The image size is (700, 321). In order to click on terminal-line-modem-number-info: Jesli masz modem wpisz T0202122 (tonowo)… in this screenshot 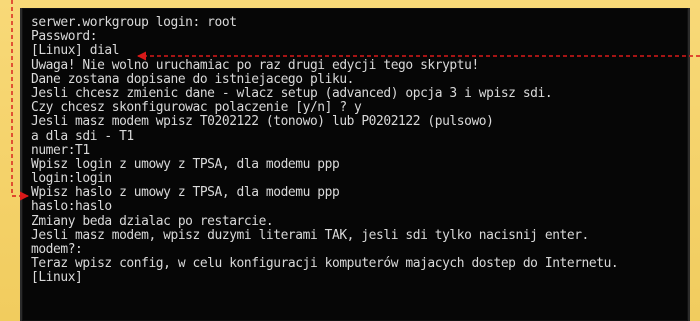, I will do `click(262, 122)`.